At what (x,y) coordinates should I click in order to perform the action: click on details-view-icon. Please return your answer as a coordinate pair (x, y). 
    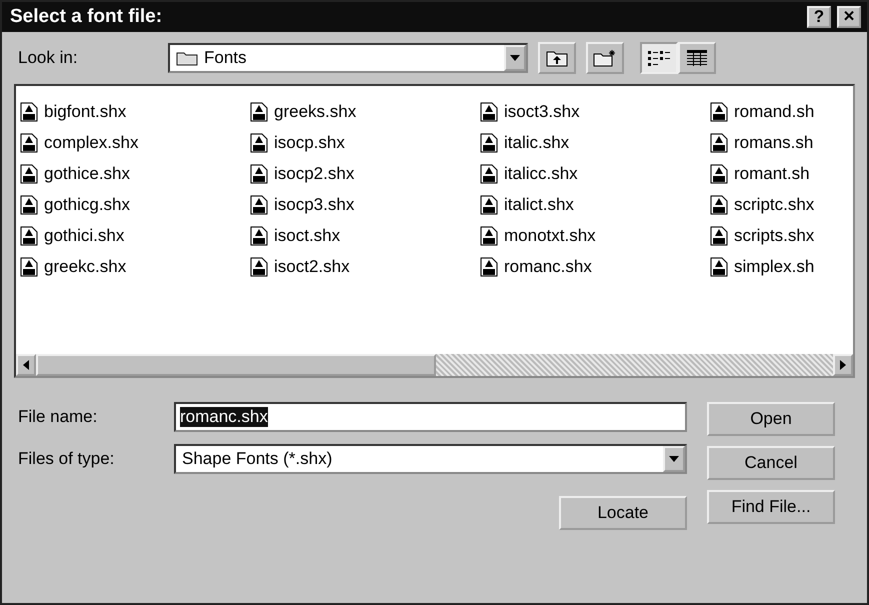
    Looking at the image, I should click on (697, 58).